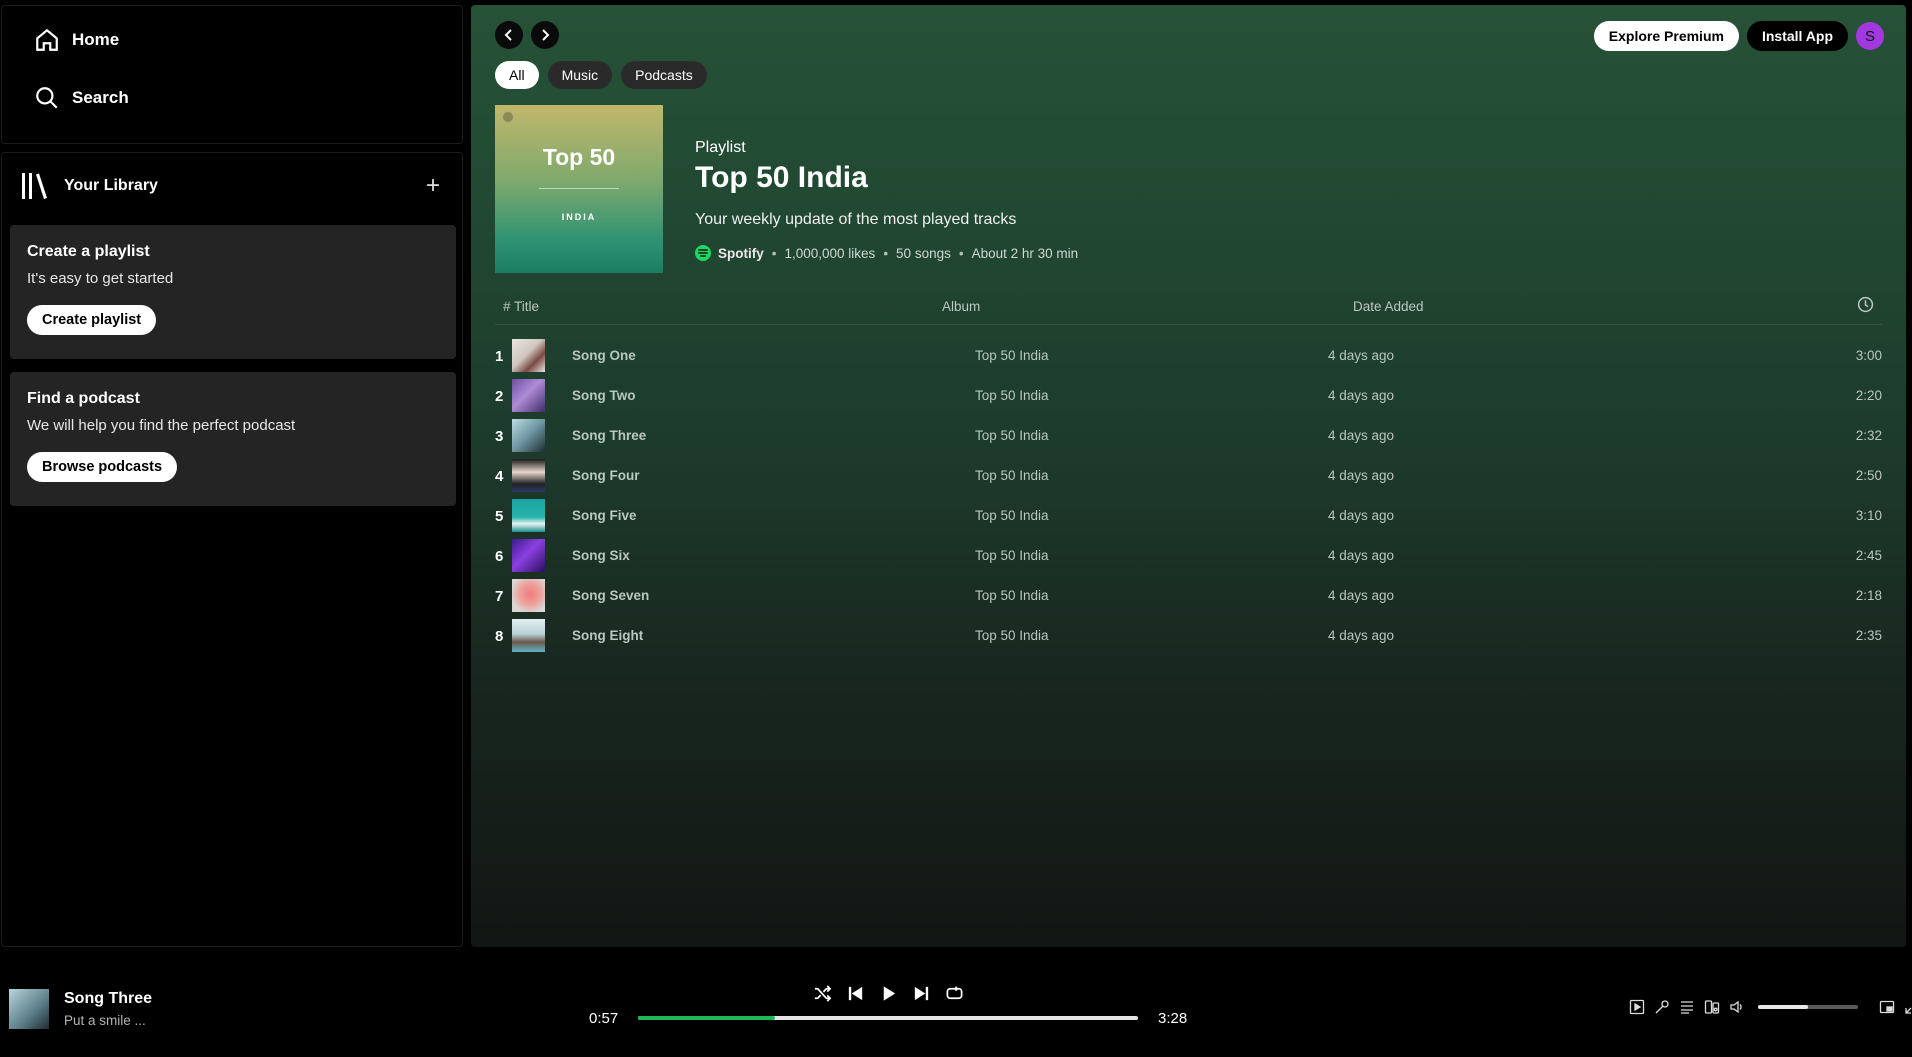 The image size is (1912, 1057). I want to click on next-icon, so click(921, 993).